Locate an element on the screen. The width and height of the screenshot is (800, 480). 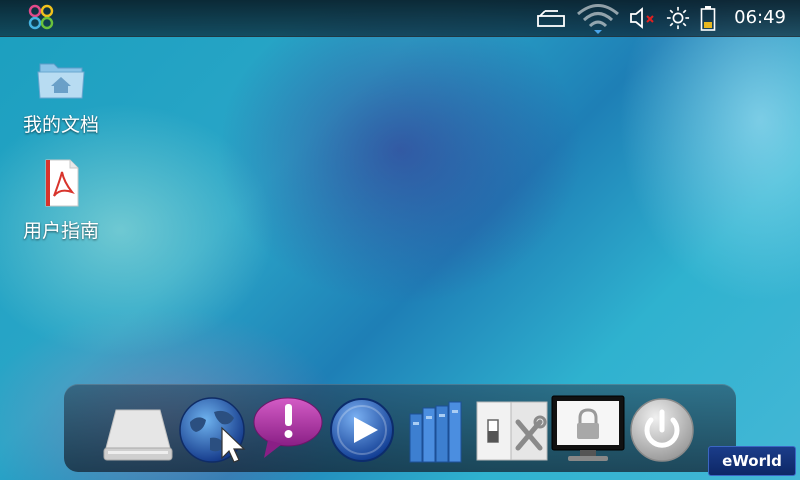
launcher-icon is located at coordinates (41, 18).